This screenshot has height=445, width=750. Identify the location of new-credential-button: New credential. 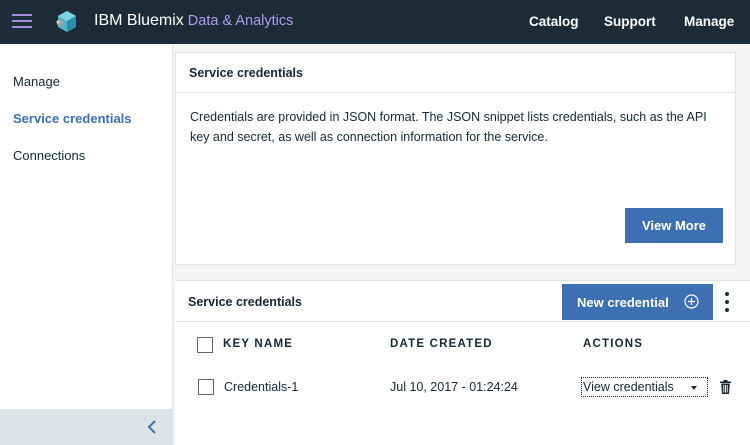
(637, 302).